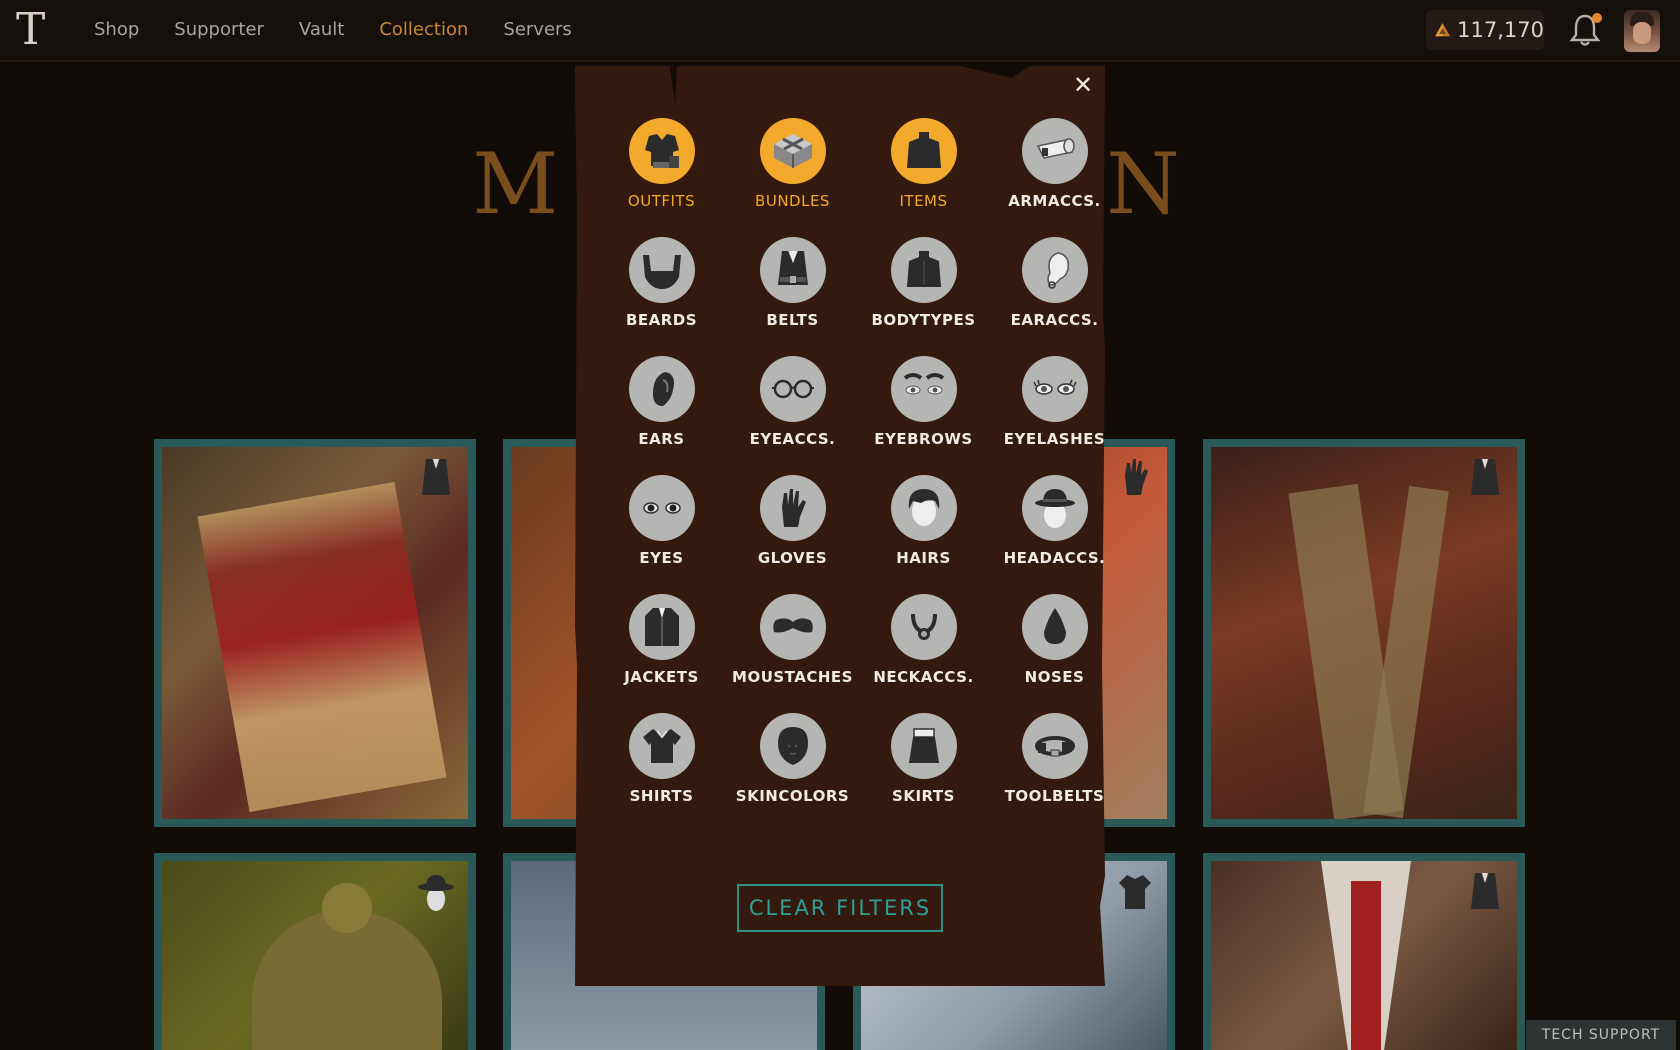 This screenshot has height=1050, width=1680. Describe the element at coordinates (1054, 296) in the screenshot. I see `filter-earaccs: EARACCS.` at that location.